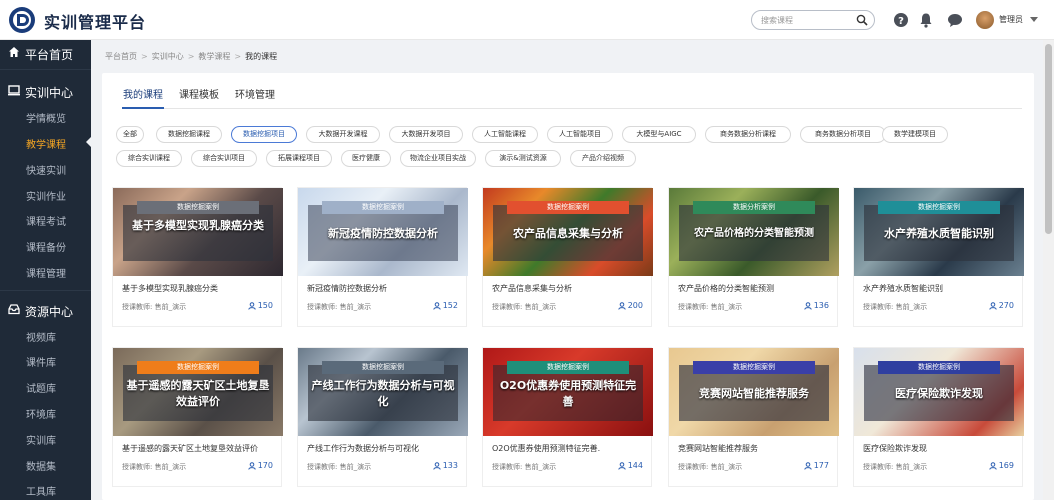 Image resolution: width=1054 pixels, height=500 pixels. Describe the element at coordinates (1001, 465) in the screenshot. I see `view-count: 169` at that location.